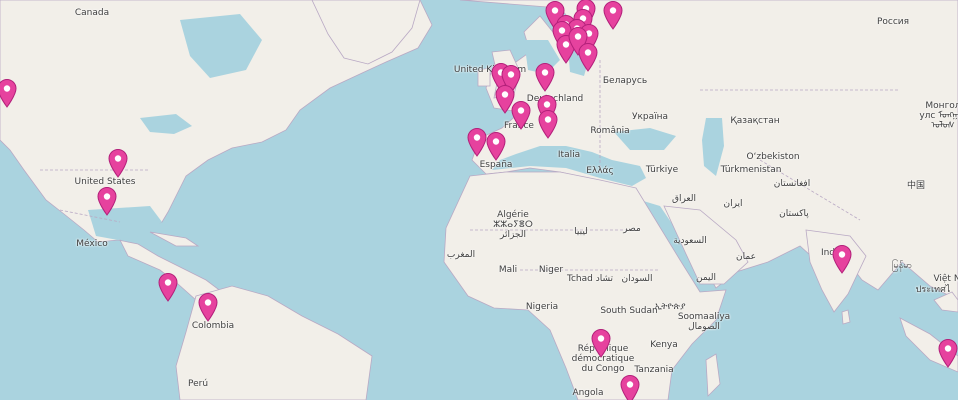 The width and height of the screenshot is (958, 400). Describe the element at coordinates (945, 302) in the screenshot. I see `land-malay` at that location.